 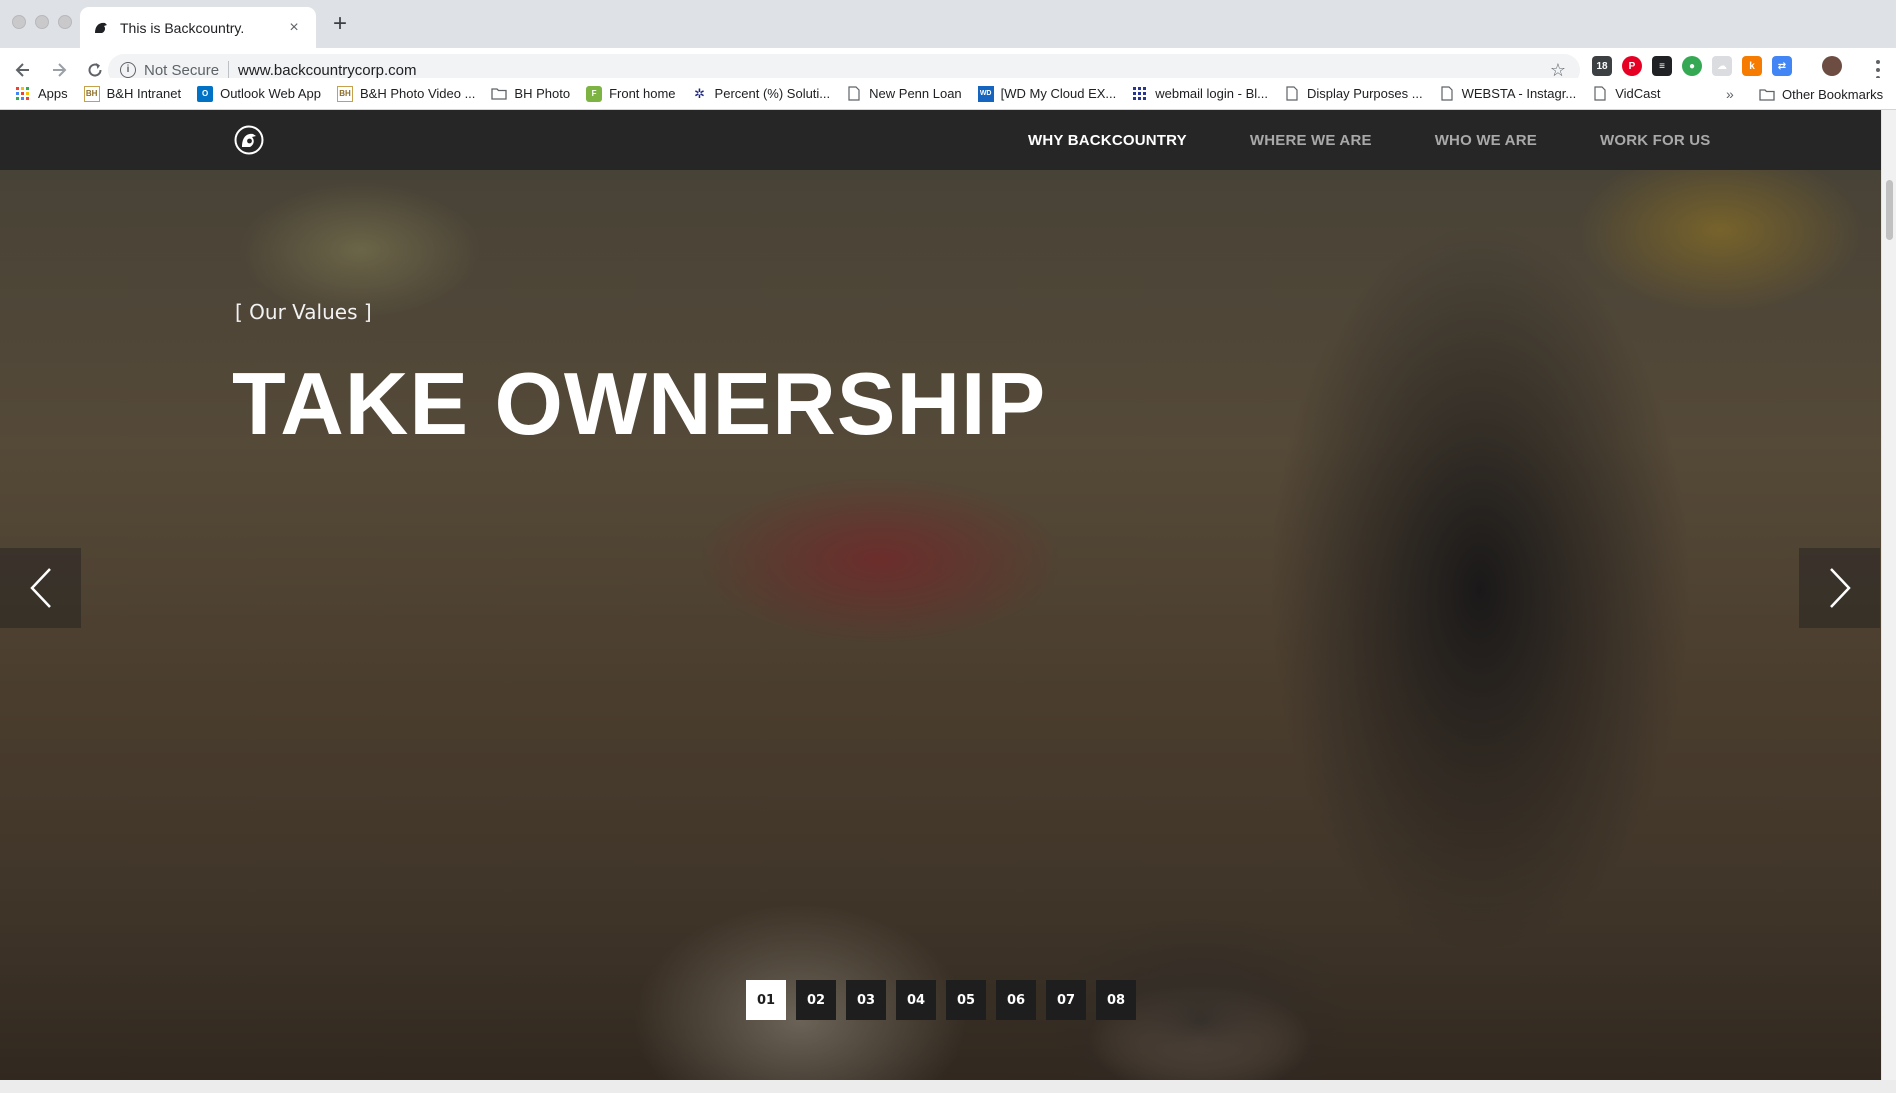 What do you see at coordinates (101, 28) in the screenshot?
I see `backcountry-favicon-icon` at bounding box center [101, 28].